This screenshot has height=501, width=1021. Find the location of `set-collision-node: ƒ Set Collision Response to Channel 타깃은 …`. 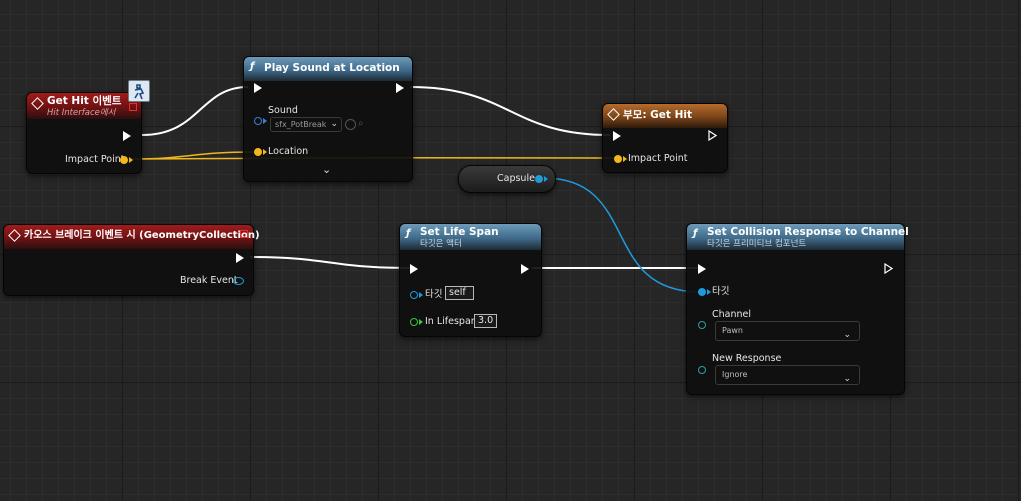

set-collision-node: ƒ Set Collision Response to Channel 타깃은 … is located at coordinates (797, 309).